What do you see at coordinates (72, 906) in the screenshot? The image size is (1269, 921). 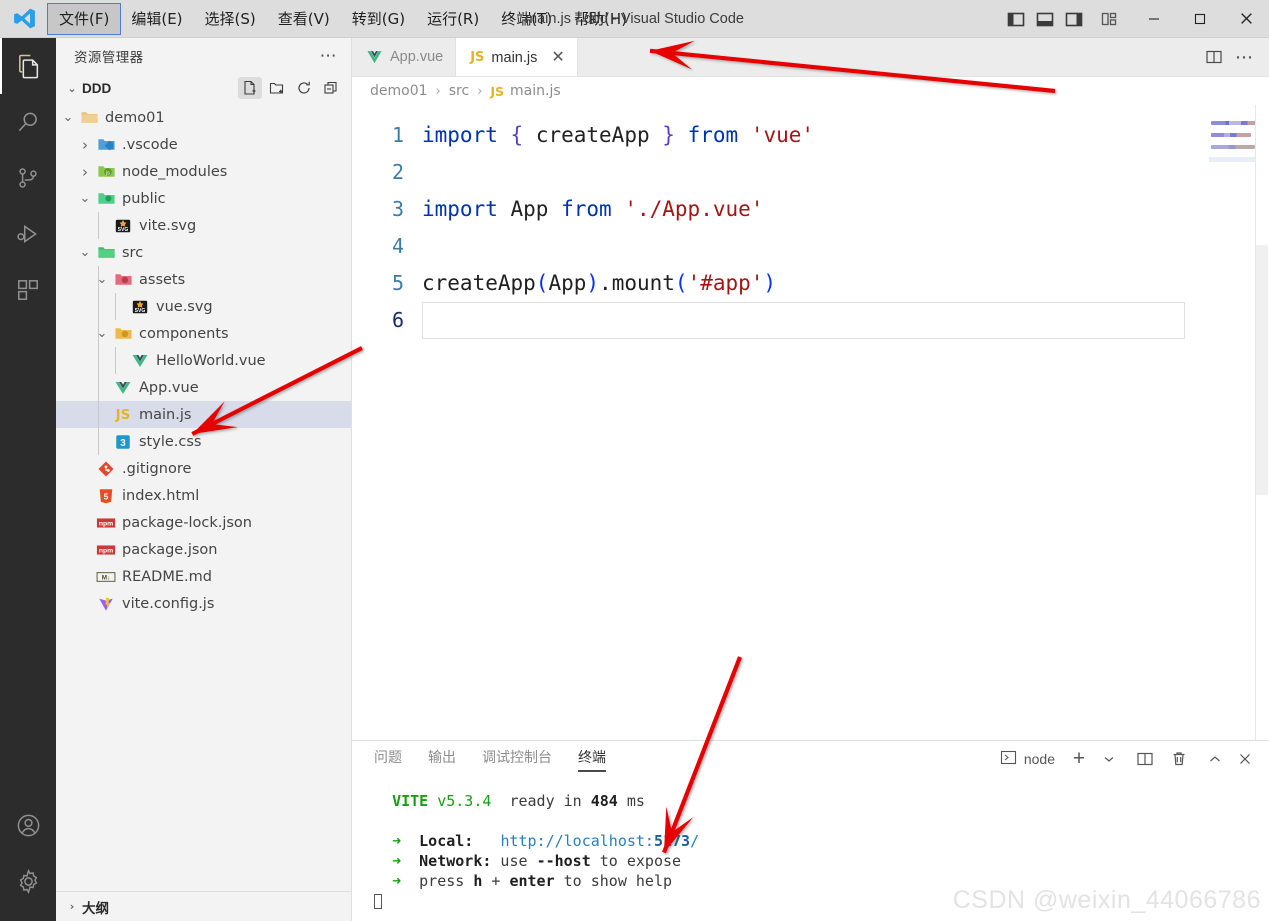 I see `outline-chevron-right-icon: ›` at bounding box center [72, 906].